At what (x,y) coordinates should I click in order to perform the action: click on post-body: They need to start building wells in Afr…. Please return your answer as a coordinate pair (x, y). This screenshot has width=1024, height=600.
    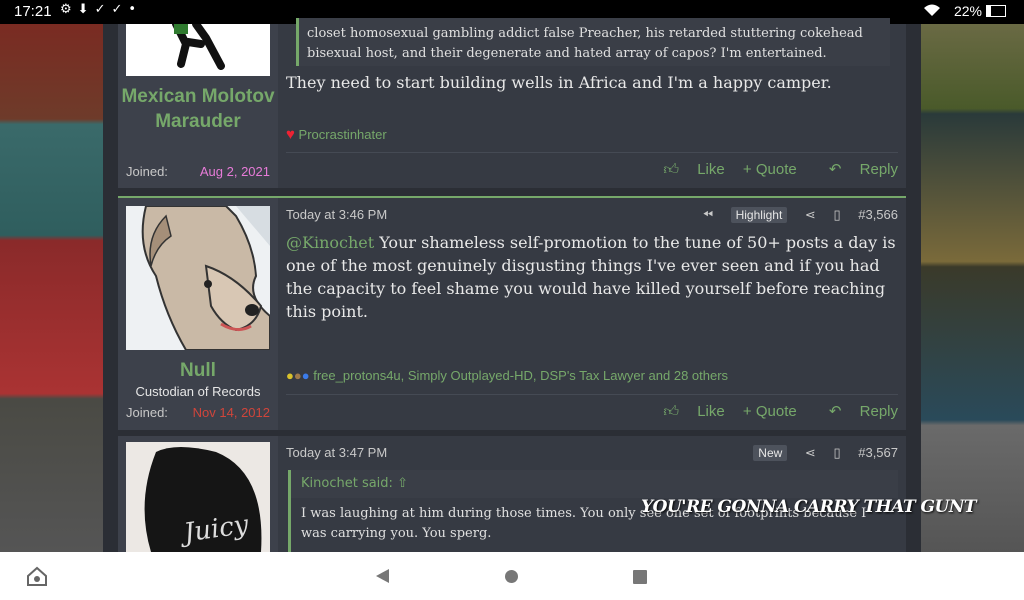
    Looking at the image, I should click on (559, 82).